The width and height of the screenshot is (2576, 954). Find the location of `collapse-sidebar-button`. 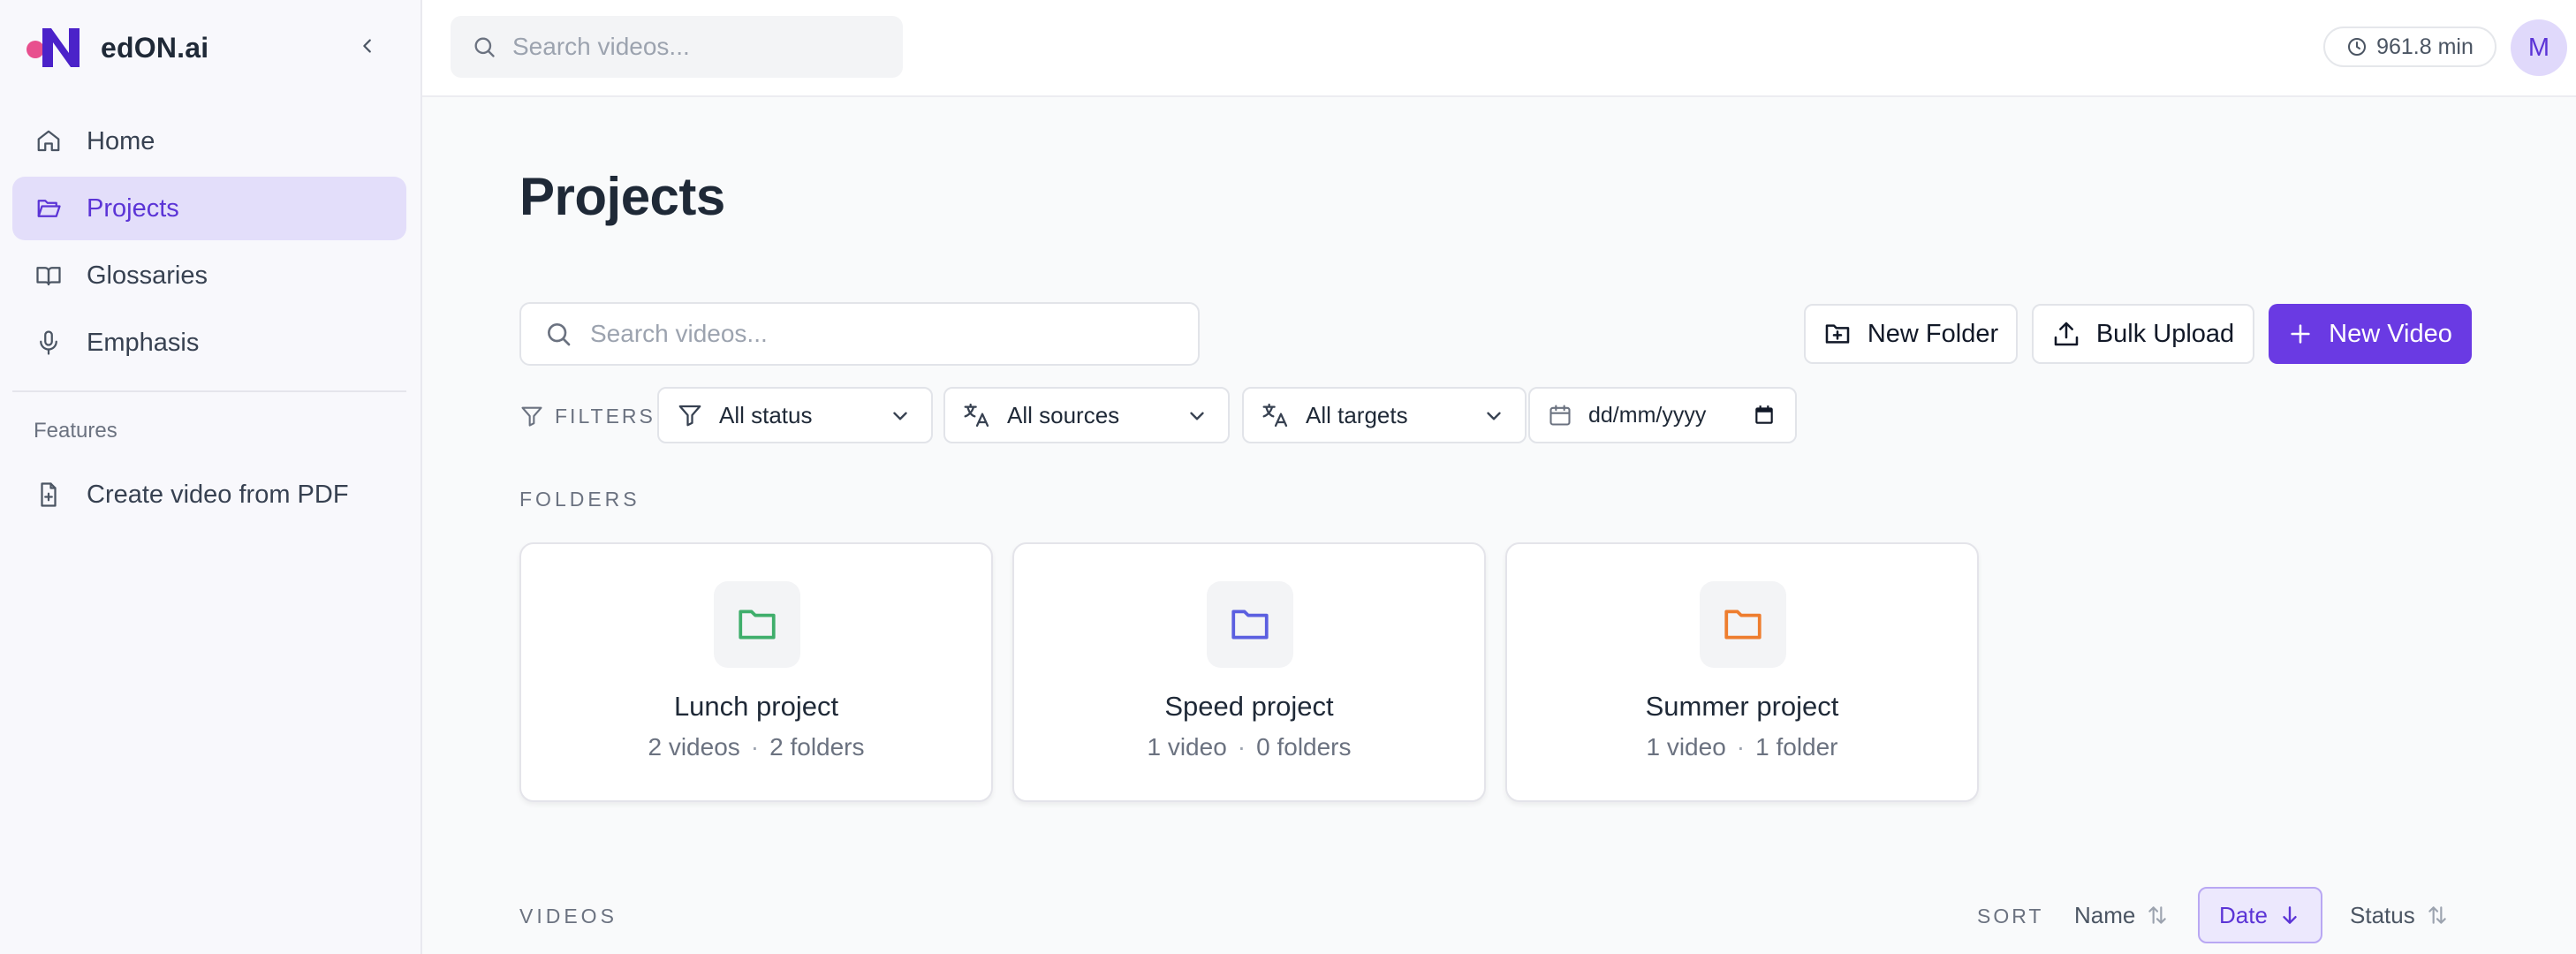

collapse-sidebar-button is located at coordinates (368, 46).